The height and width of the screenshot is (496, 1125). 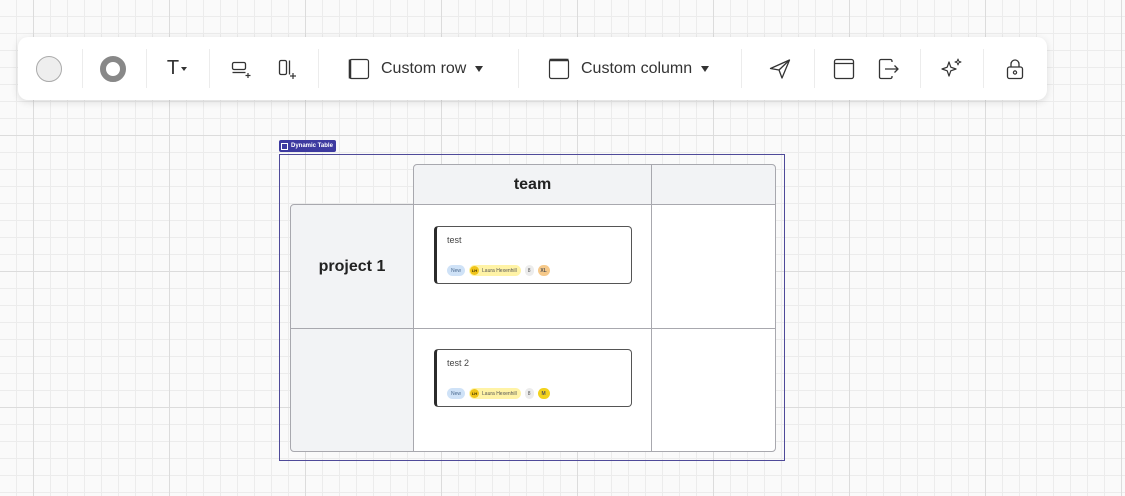 I want to click on custom-row-label: Custom row, so click(x=424, y=68).